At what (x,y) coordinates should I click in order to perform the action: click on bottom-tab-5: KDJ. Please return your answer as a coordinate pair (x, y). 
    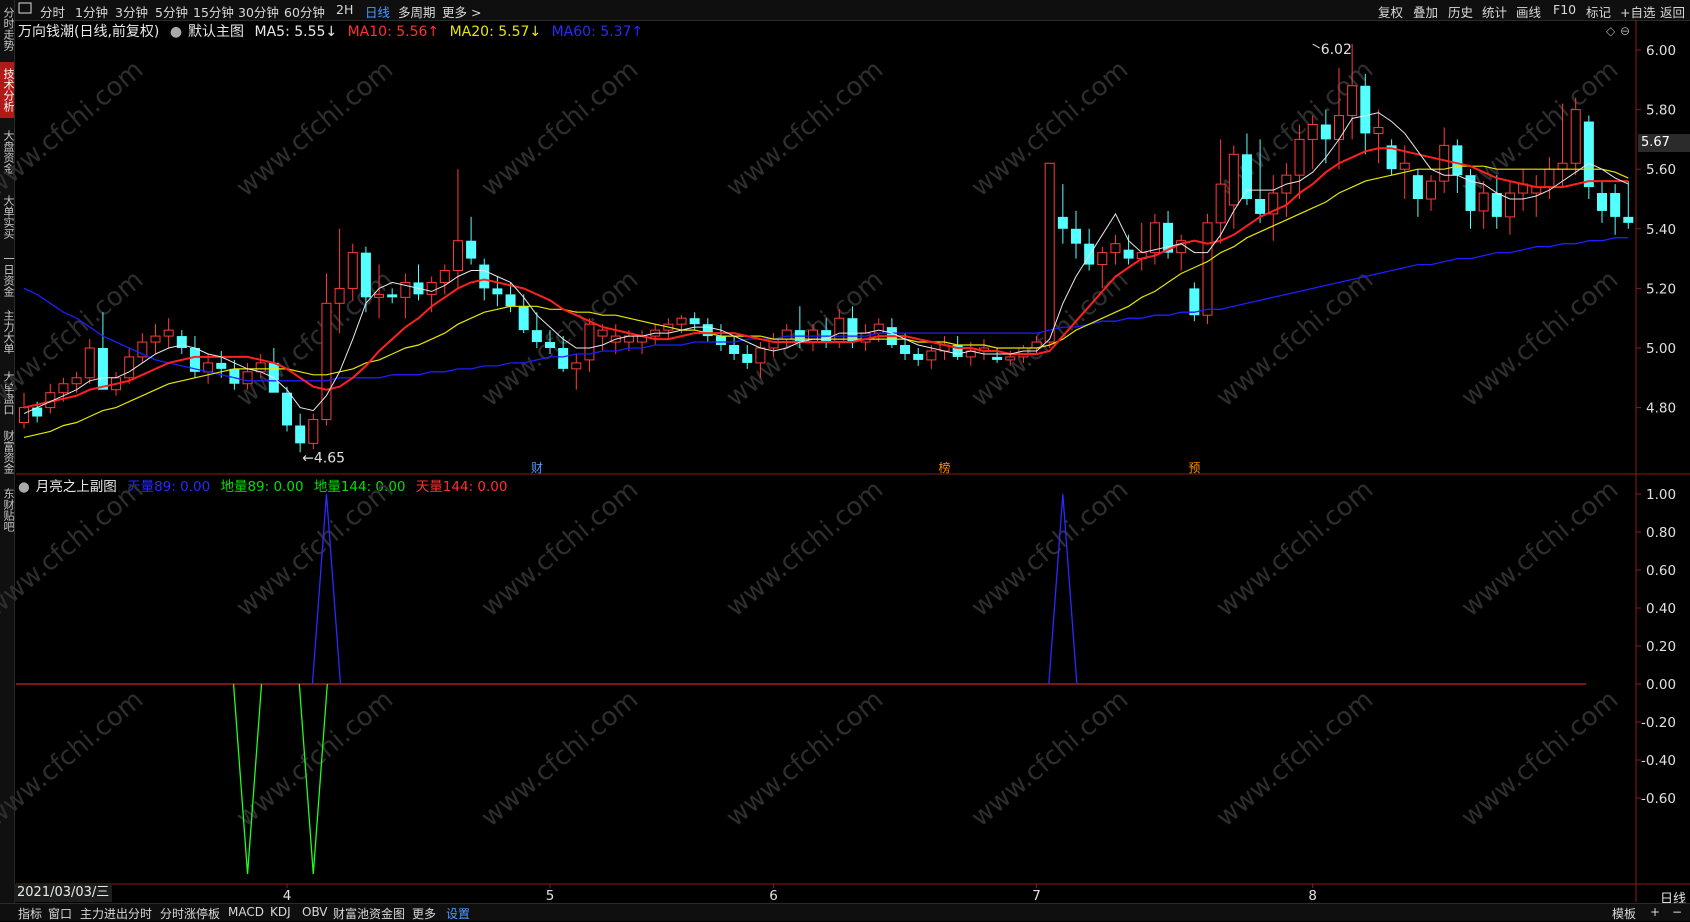
    Looking at the image, I should click on (280, 912).